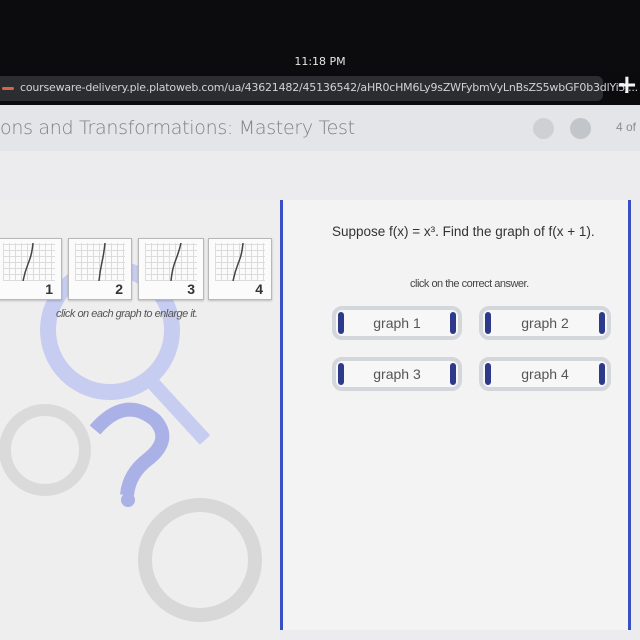  What do you see at coordinates (31, 269) in the screenshot?
I see `graph-thumbnail-1: 1` at bounding box center [31, 269].